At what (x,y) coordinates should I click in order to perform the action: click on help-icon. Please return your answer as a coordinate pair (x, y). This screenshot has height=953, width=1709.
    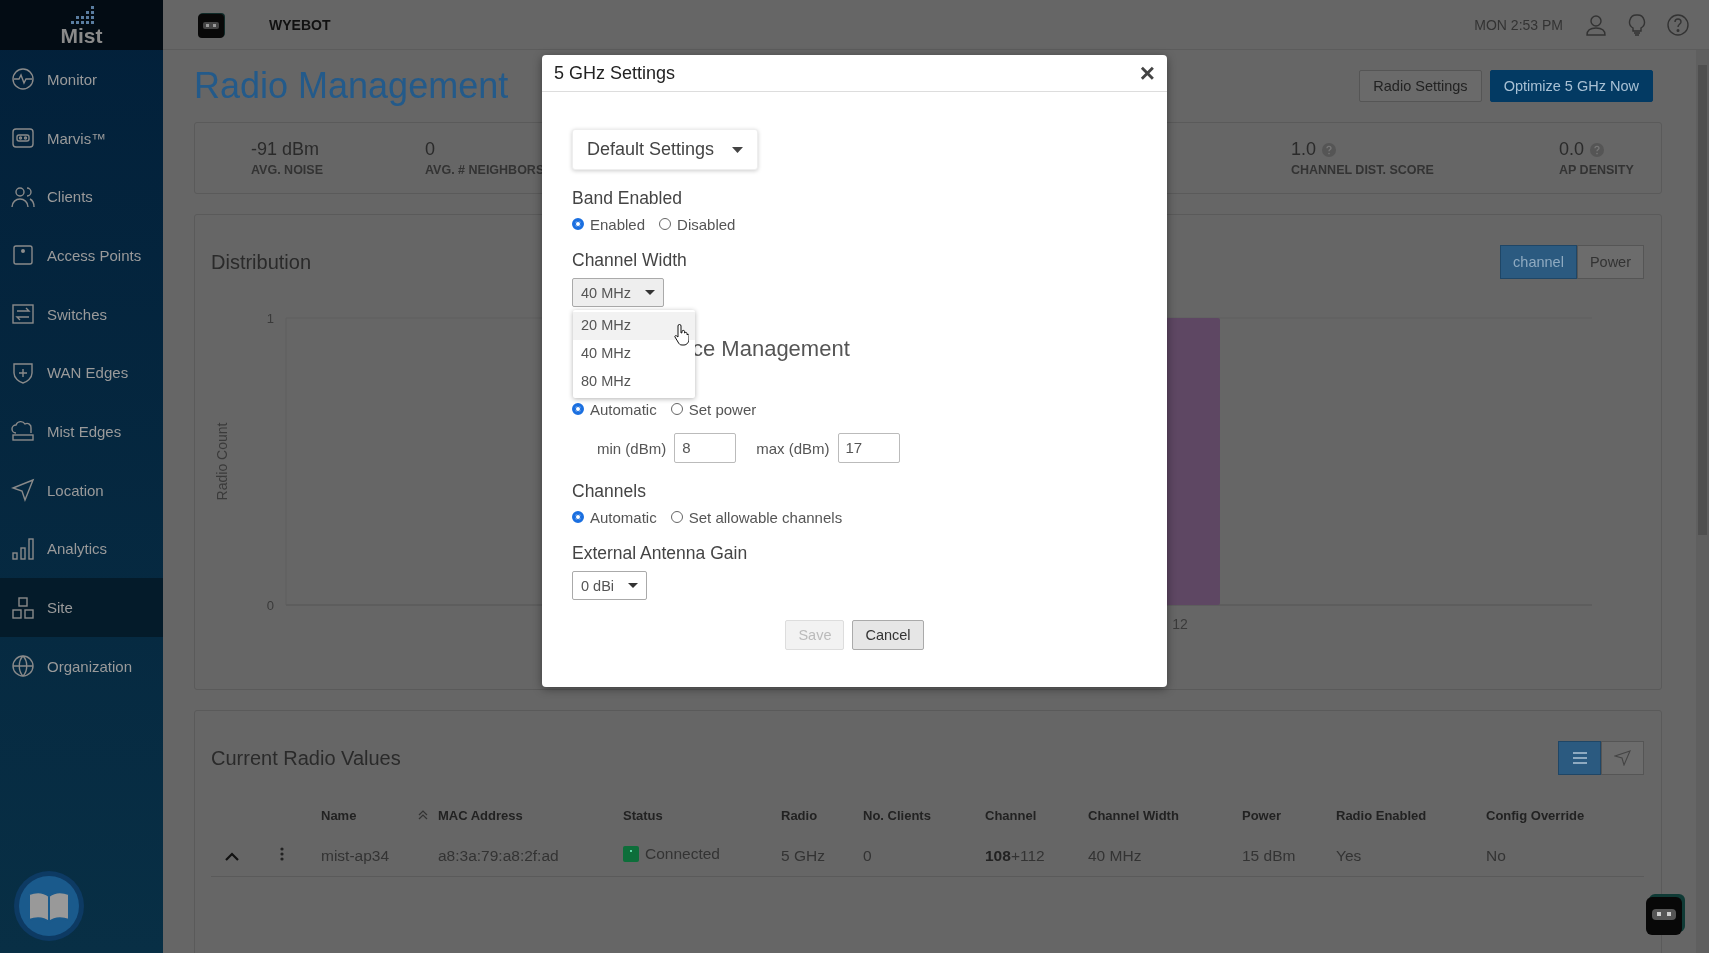
    Looking at the image, I should click on (1678, 24).